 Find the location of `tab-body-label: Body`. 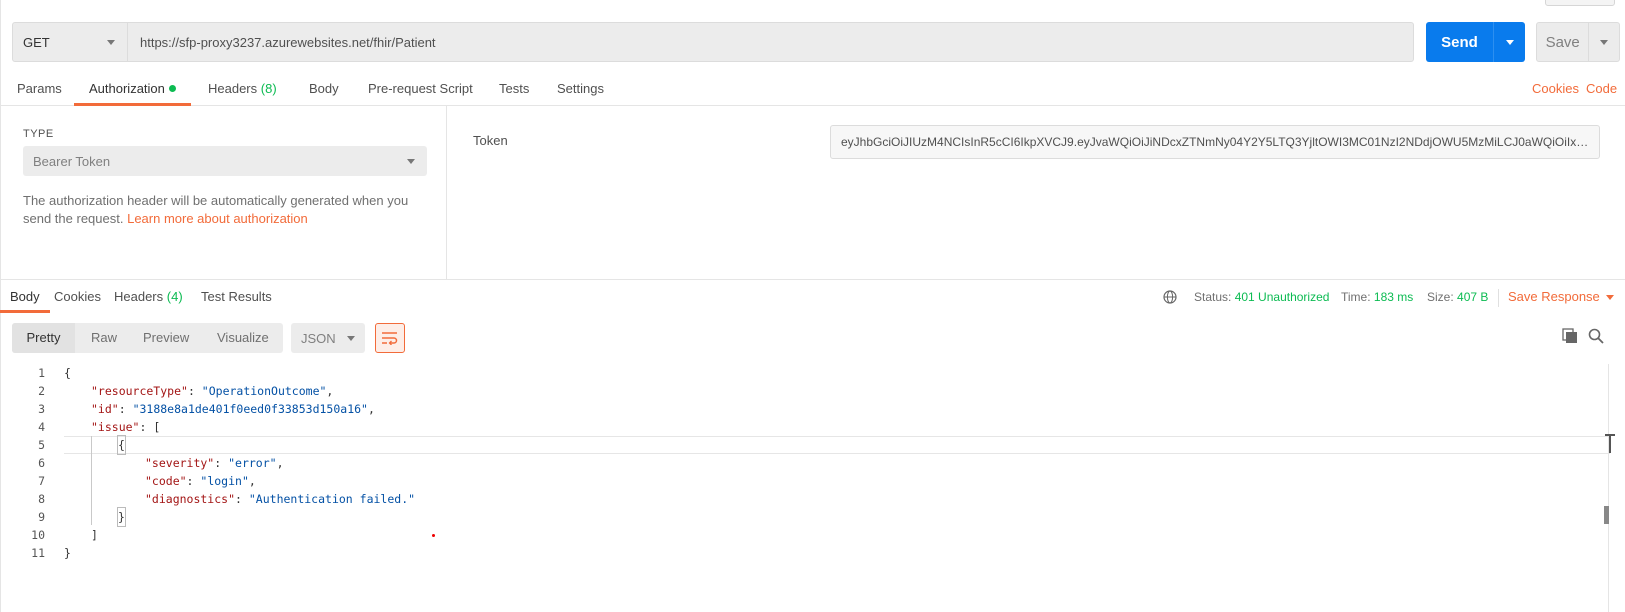

tab-body-label: Body is located at coordinates (324, 88).